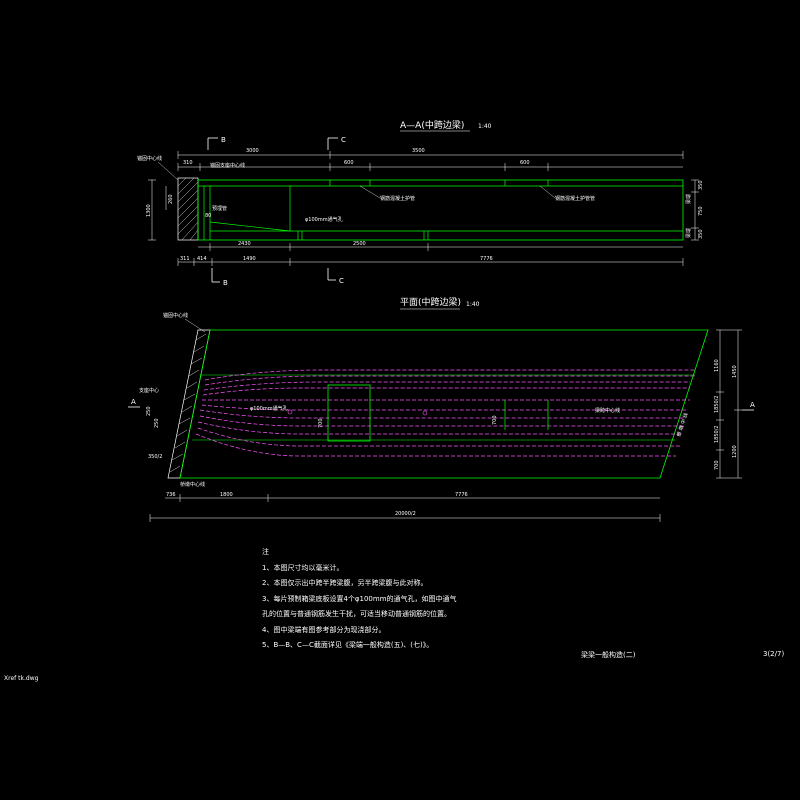  What do you see at coordinates (149, 411) in the screenshot?
I see `plan-dim-left-1: 250` at bounding box center [149, 411].